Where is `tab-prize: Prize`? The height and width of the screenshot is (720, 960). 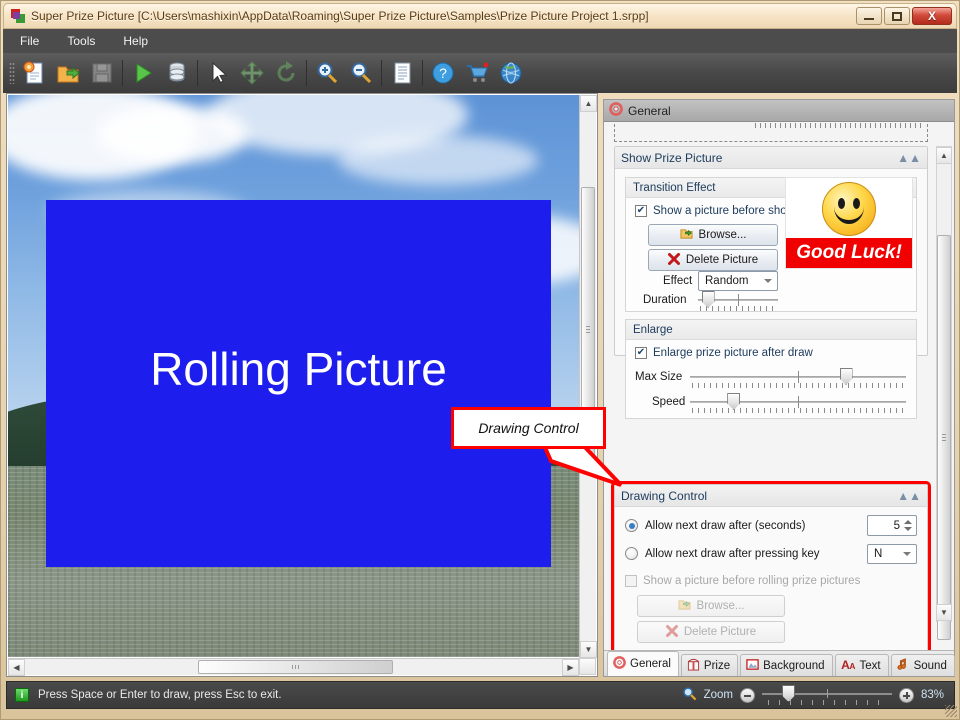
tab-prize: Prize is located at coordinates (709, 665).